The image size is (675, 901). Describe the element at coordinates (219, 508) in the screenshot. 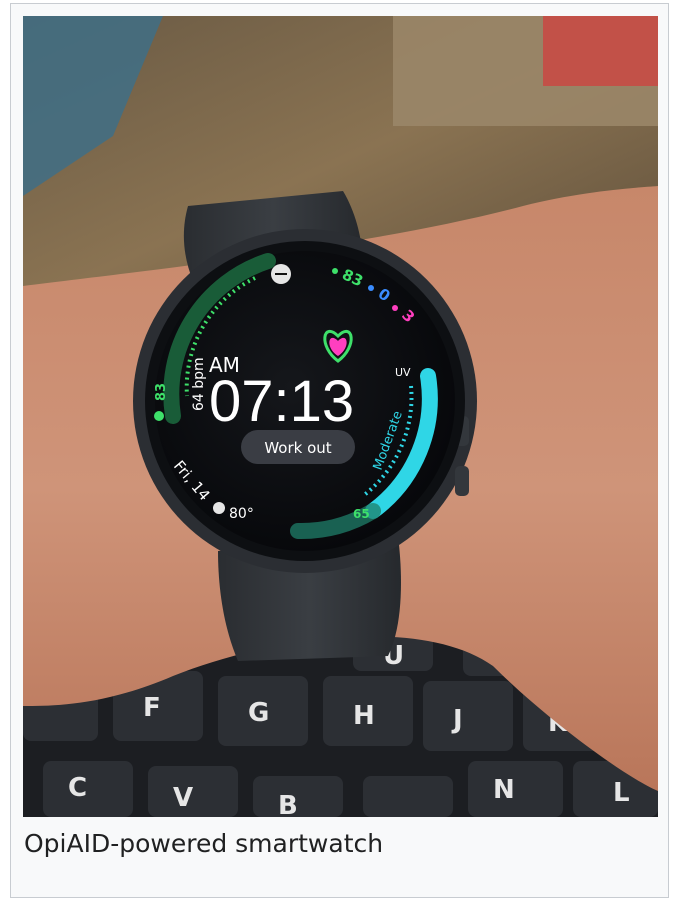

I see `weather-cloud-icon` at that location.